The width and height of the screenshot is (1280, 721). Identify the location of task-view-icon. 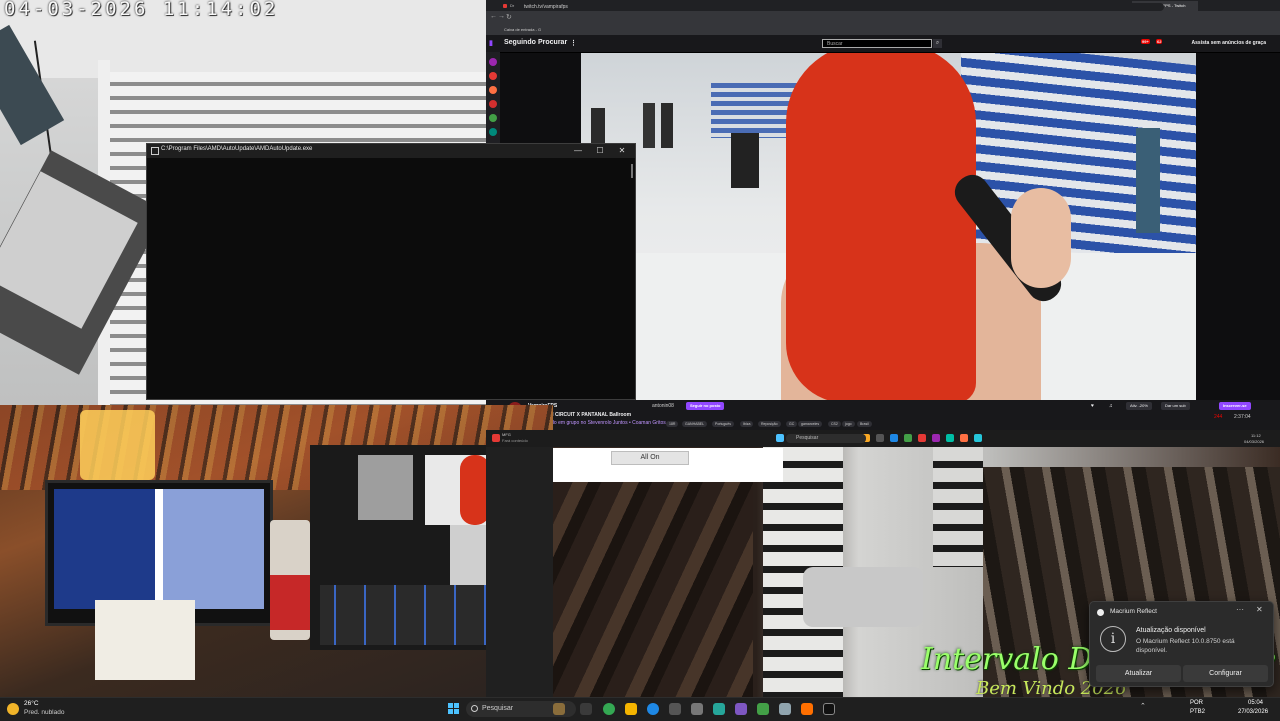
(586, 709).